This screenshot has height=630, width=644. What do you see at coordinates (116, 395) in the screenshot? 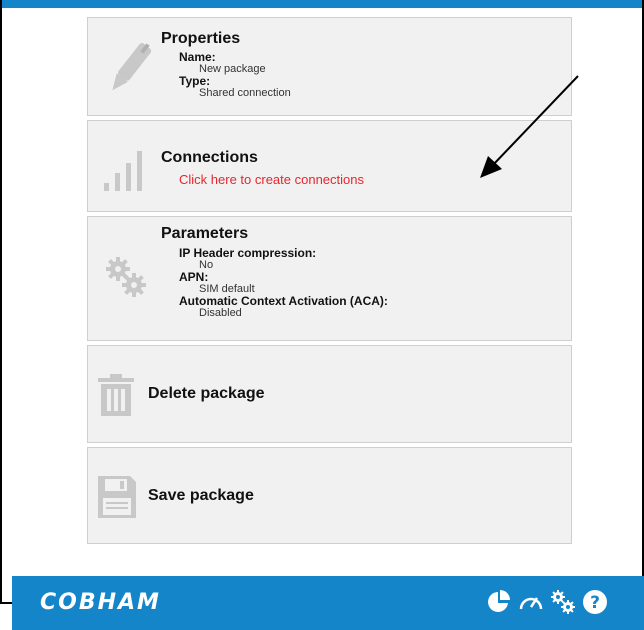
I see `trash-icon` at bounding box center [116, 395].